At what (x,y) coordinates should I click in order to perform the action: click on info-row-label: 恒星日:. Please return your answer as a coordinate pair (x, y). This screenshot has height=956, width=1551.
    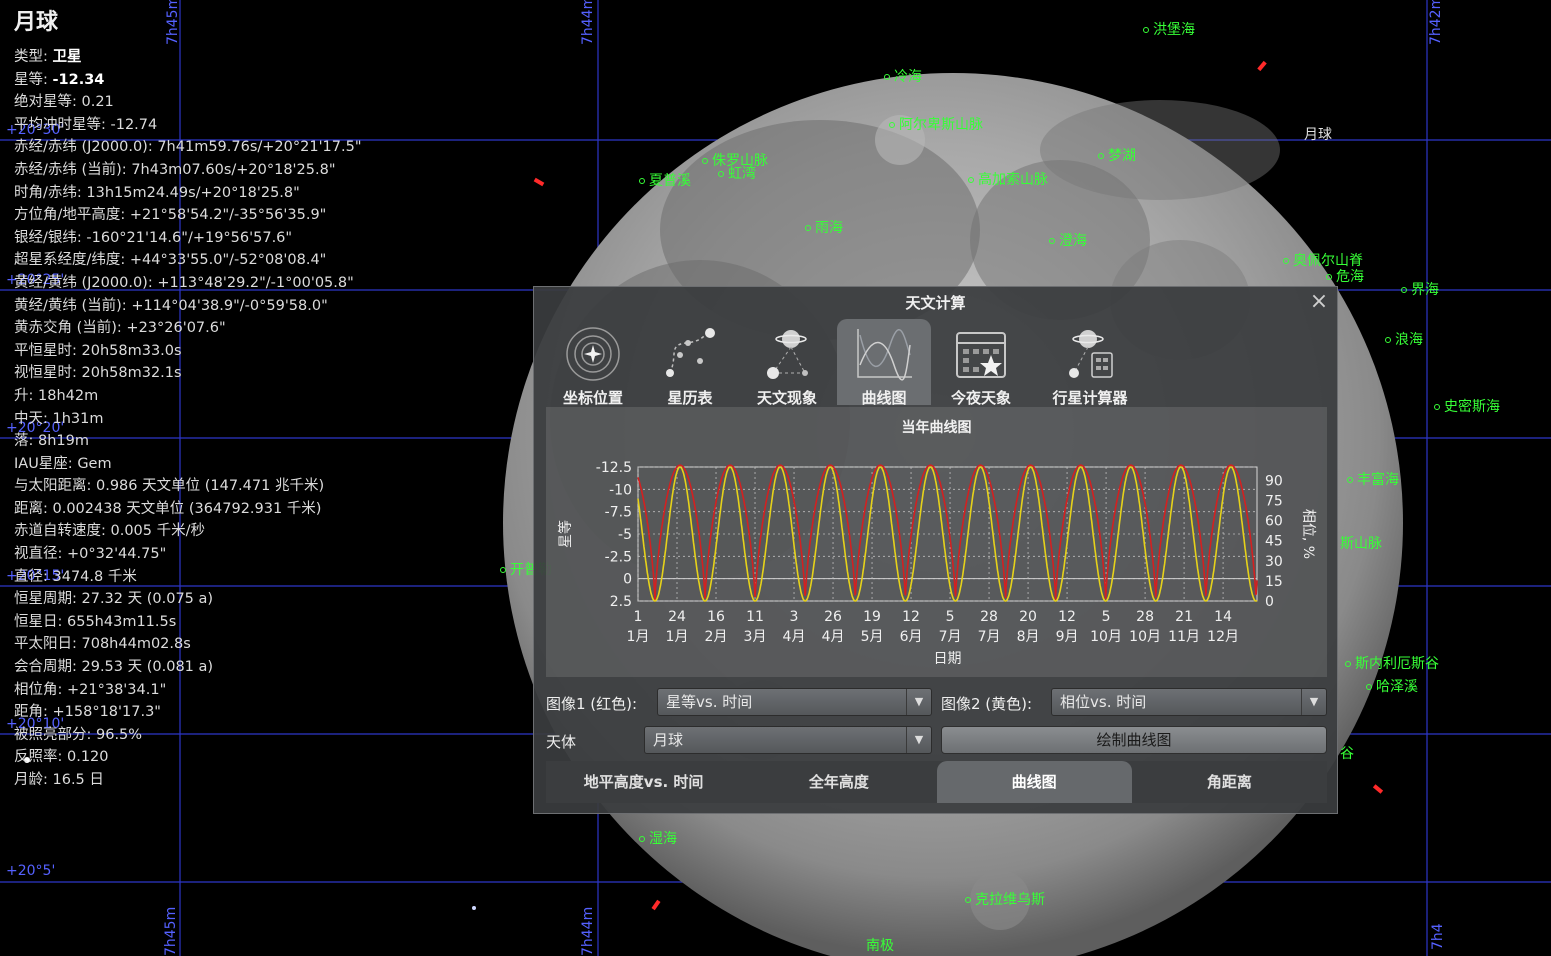
    Looking at the image, I should click on (40, 621).